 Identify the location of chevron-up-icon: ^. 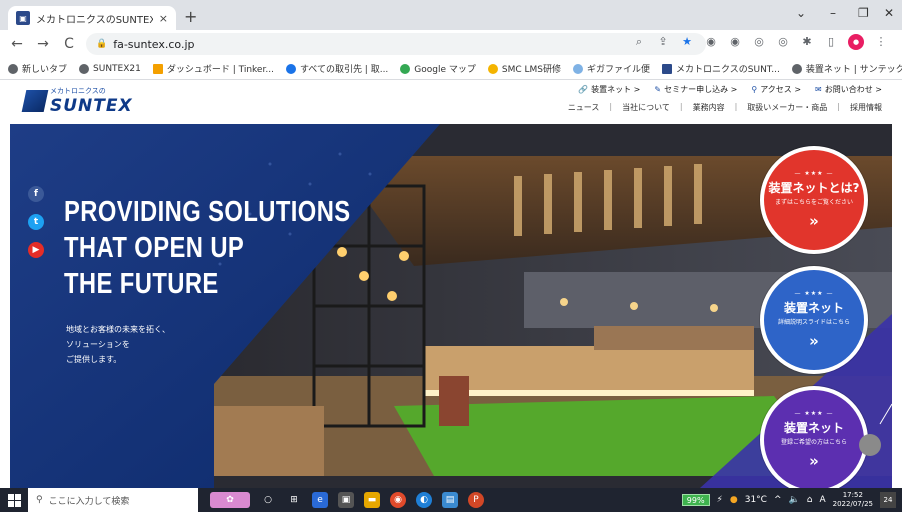
(778, 500).